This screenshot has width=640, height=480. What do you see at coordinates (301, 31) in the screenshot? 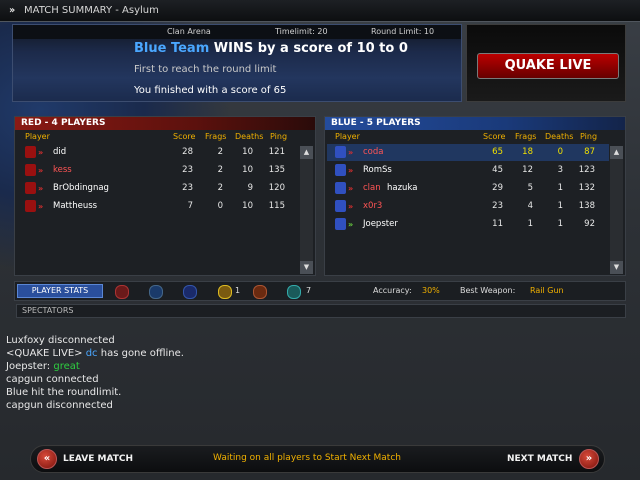
I see `timelimit-label: Timelimit: 20` at bounding box center [301, 31].